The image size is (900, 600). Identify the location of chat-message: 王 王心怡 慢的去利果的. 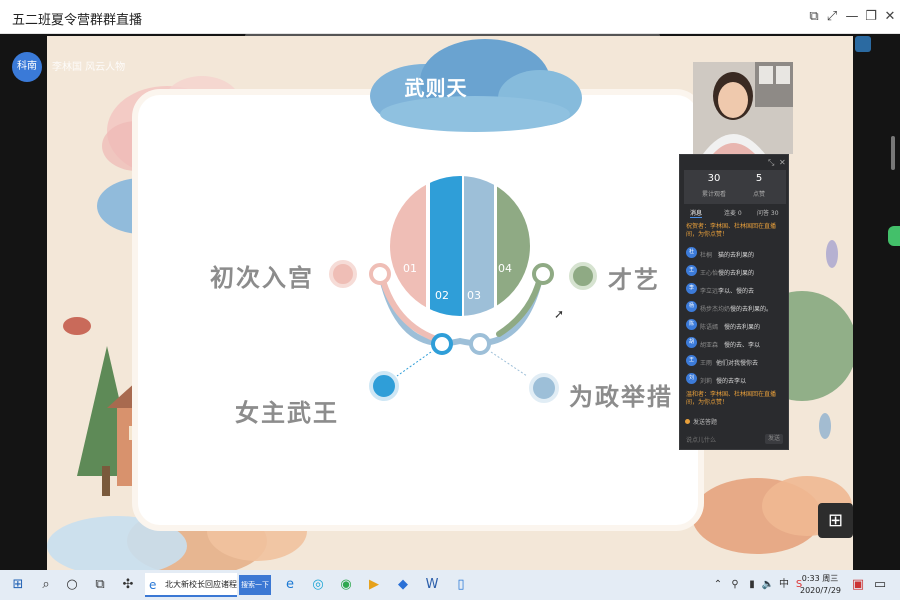
(736, 272).